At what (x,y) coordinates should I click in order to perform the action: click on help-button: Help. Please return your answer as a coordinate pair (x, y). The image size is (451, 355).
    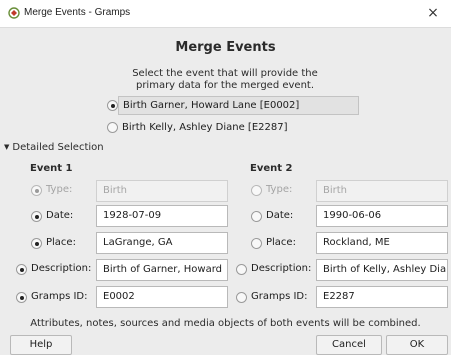
    Looking at the image, I should click on (41, 345).